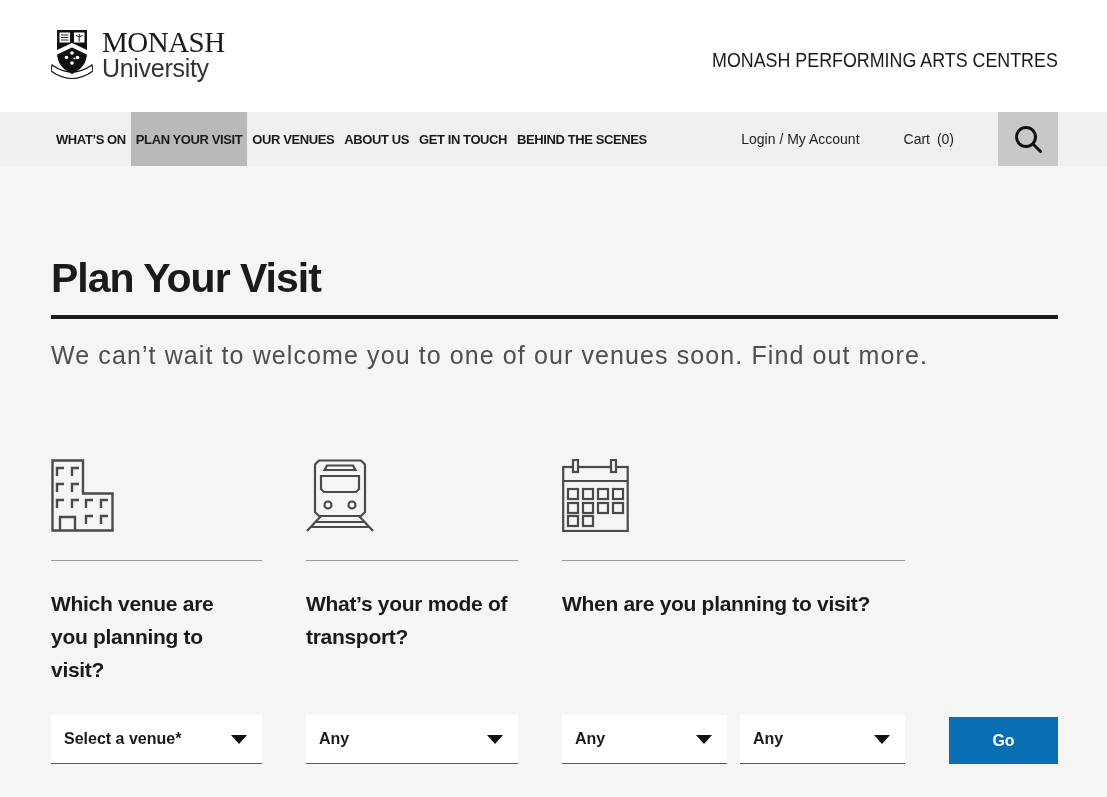 The width and height of the screenshot is (1107, 797). What do you see at coordinates (582, 139) in the screenshot?
I see `nav-link: BEHIND THE SCENES` at bounding box center [582, 139].